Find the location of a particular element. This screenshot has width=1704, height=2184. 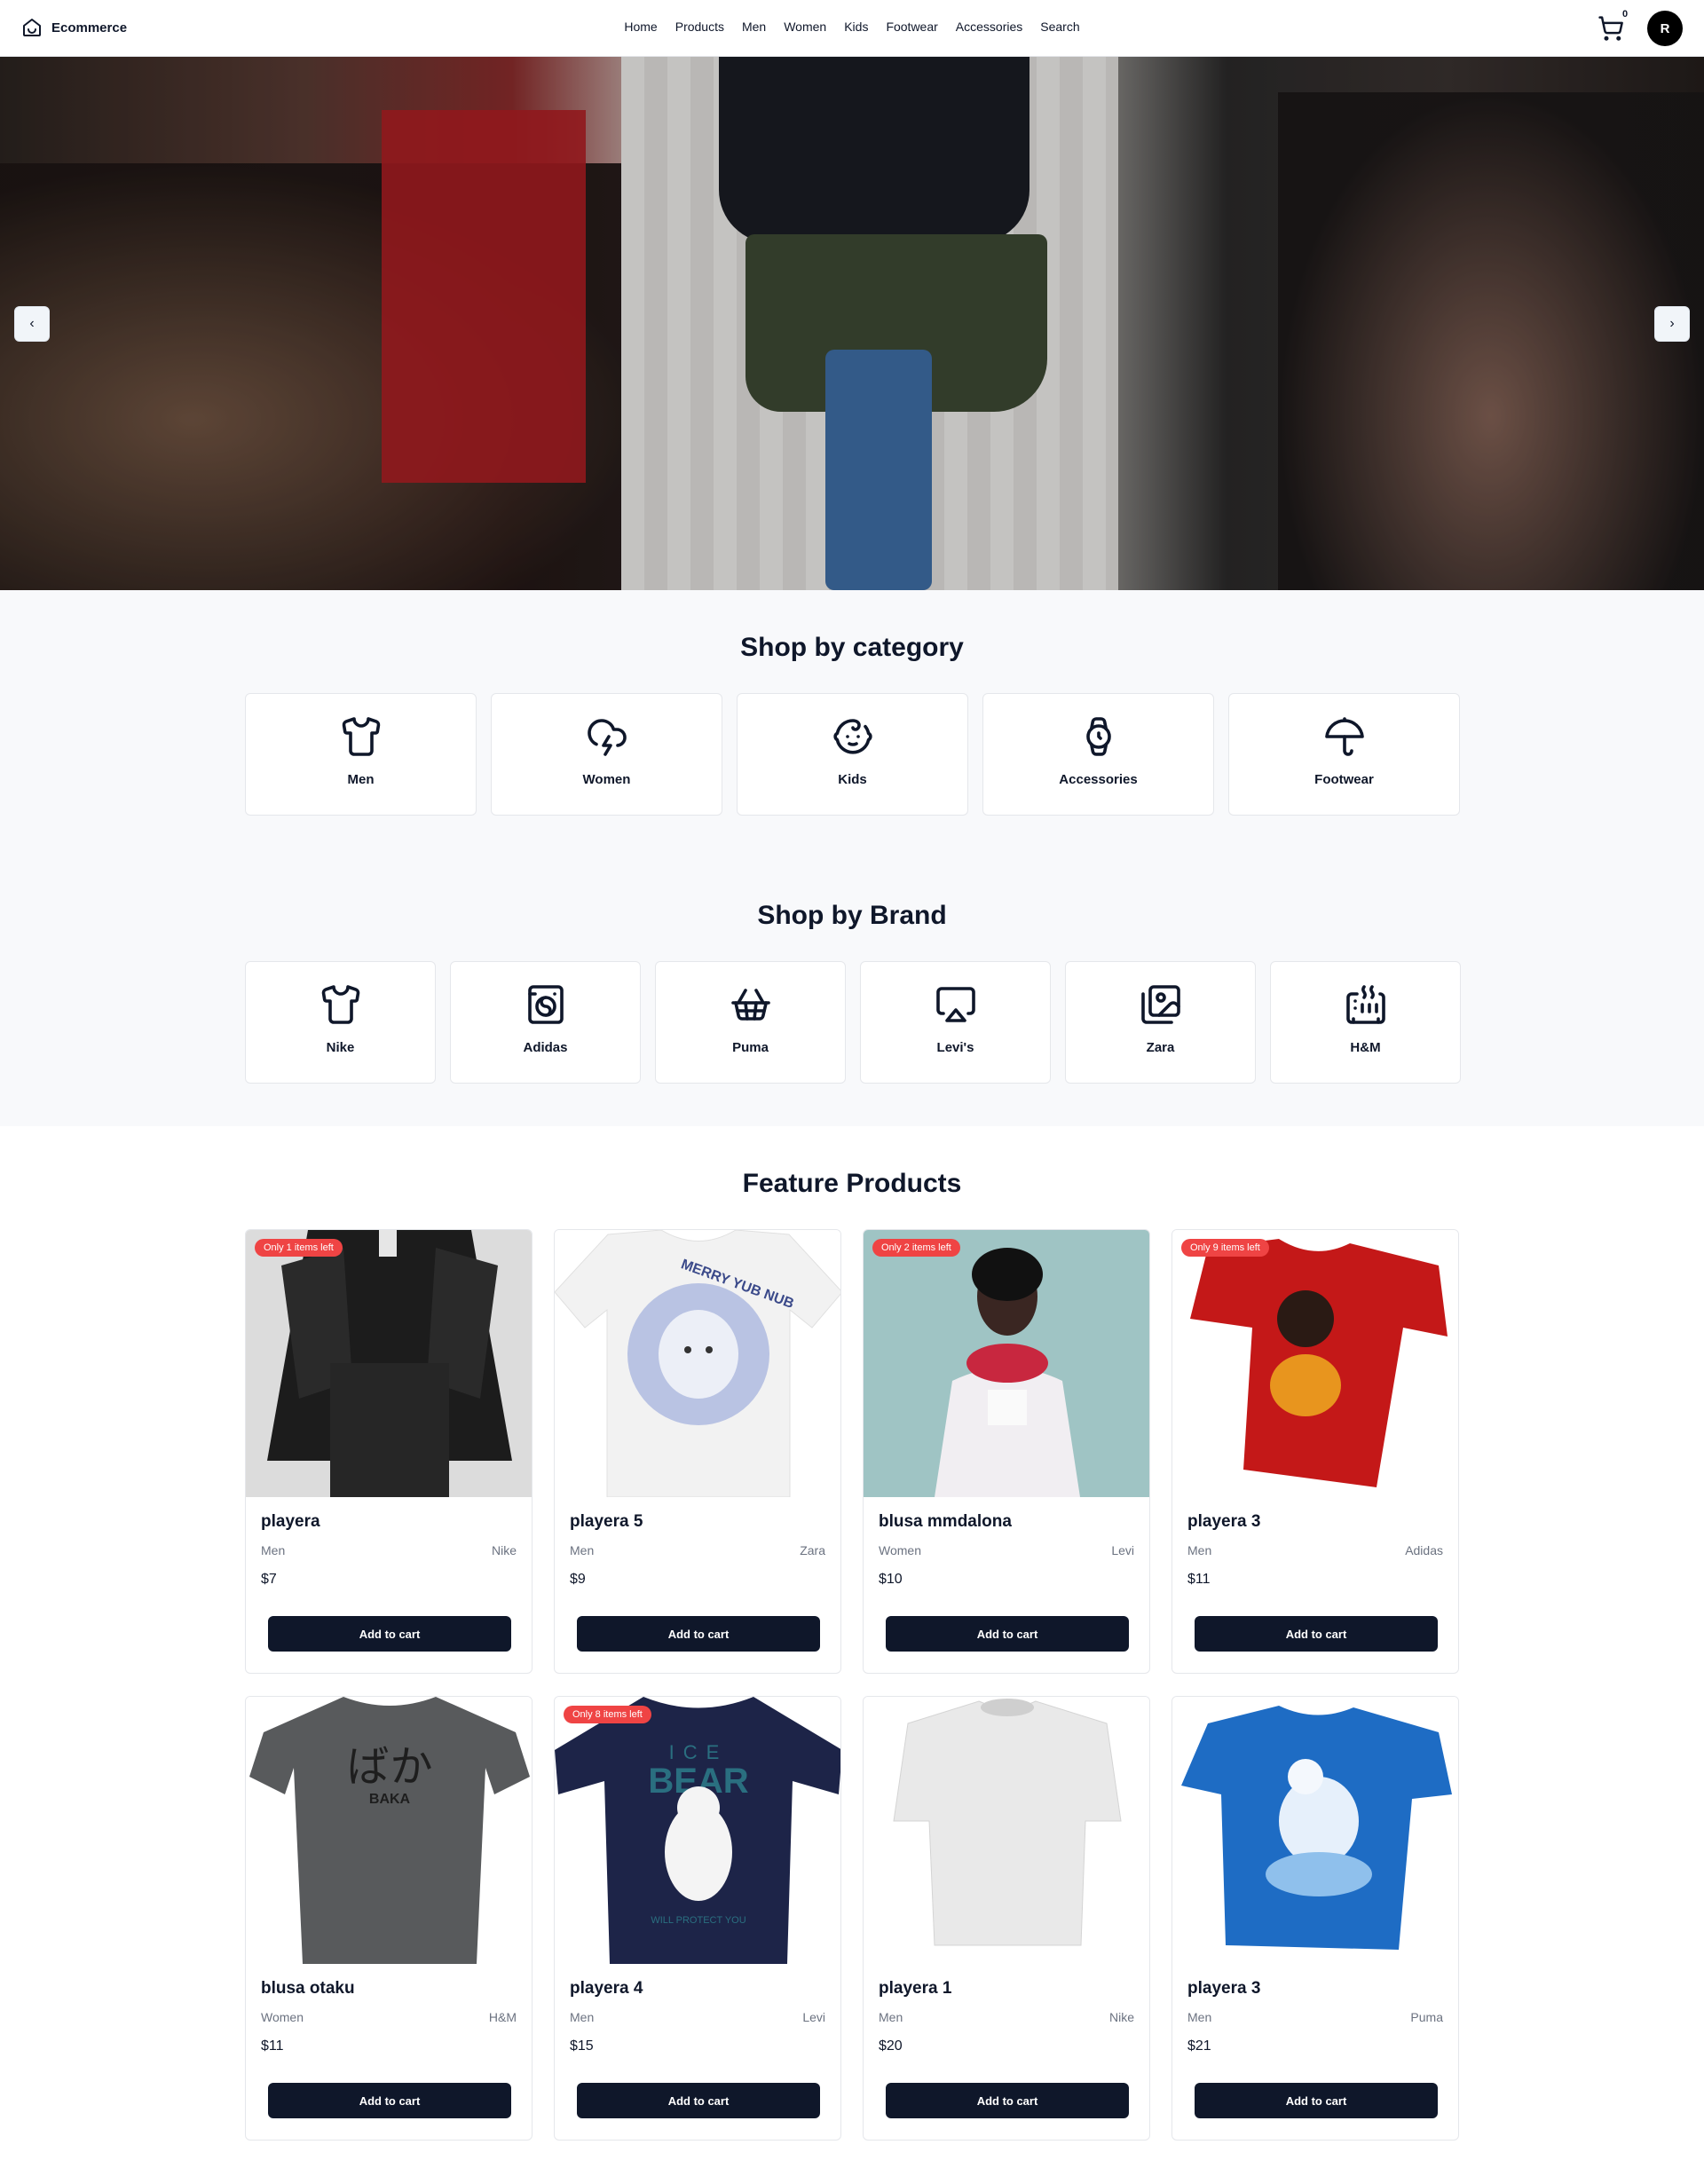

brand-card-hm: H&M is located at coordinates (1365, 1022).